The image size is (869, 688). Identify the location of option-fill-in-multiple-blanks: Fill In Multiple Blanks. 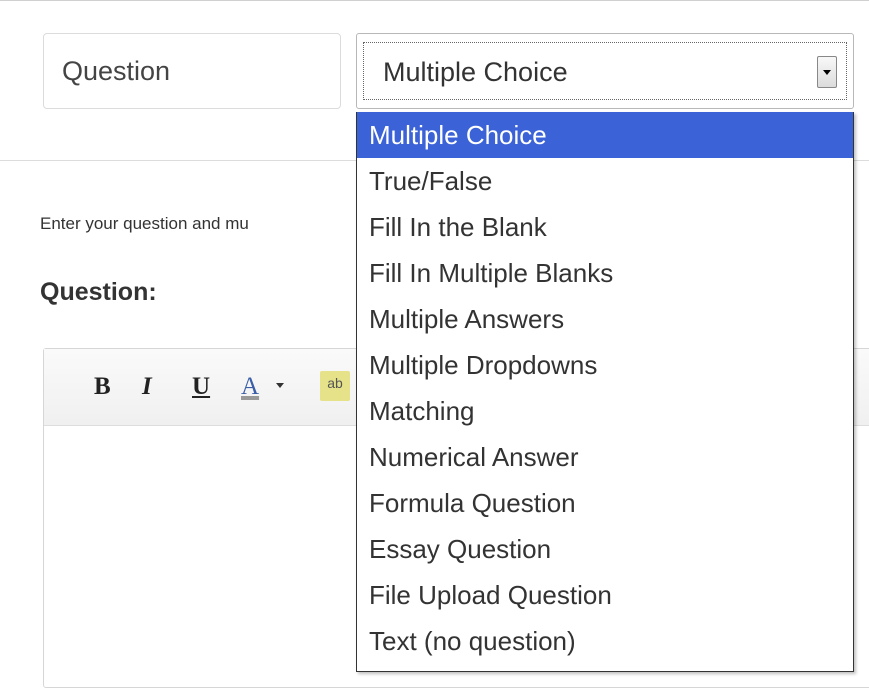
(605, 273).